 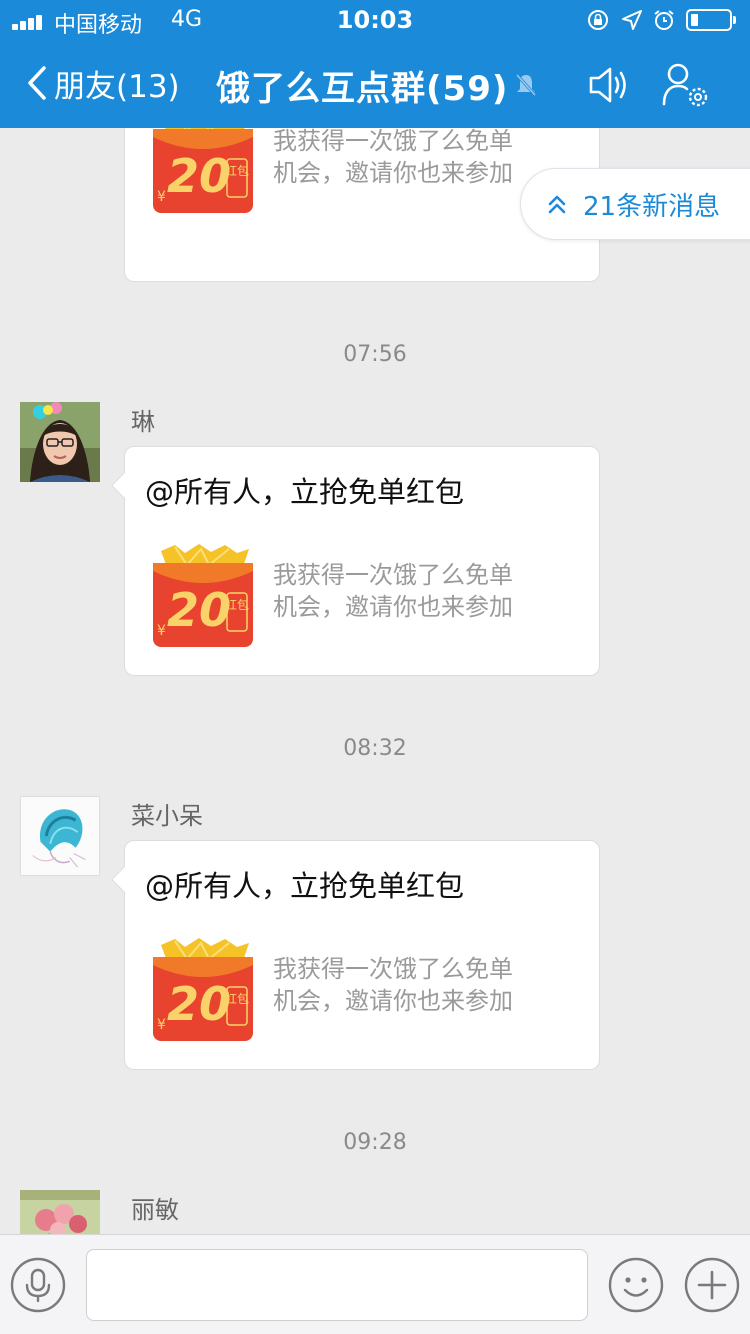 What do you see at coordinates (38, 1285) in the screenshot?
I see `voice-input-icon` at bounding box center [38, 1285].